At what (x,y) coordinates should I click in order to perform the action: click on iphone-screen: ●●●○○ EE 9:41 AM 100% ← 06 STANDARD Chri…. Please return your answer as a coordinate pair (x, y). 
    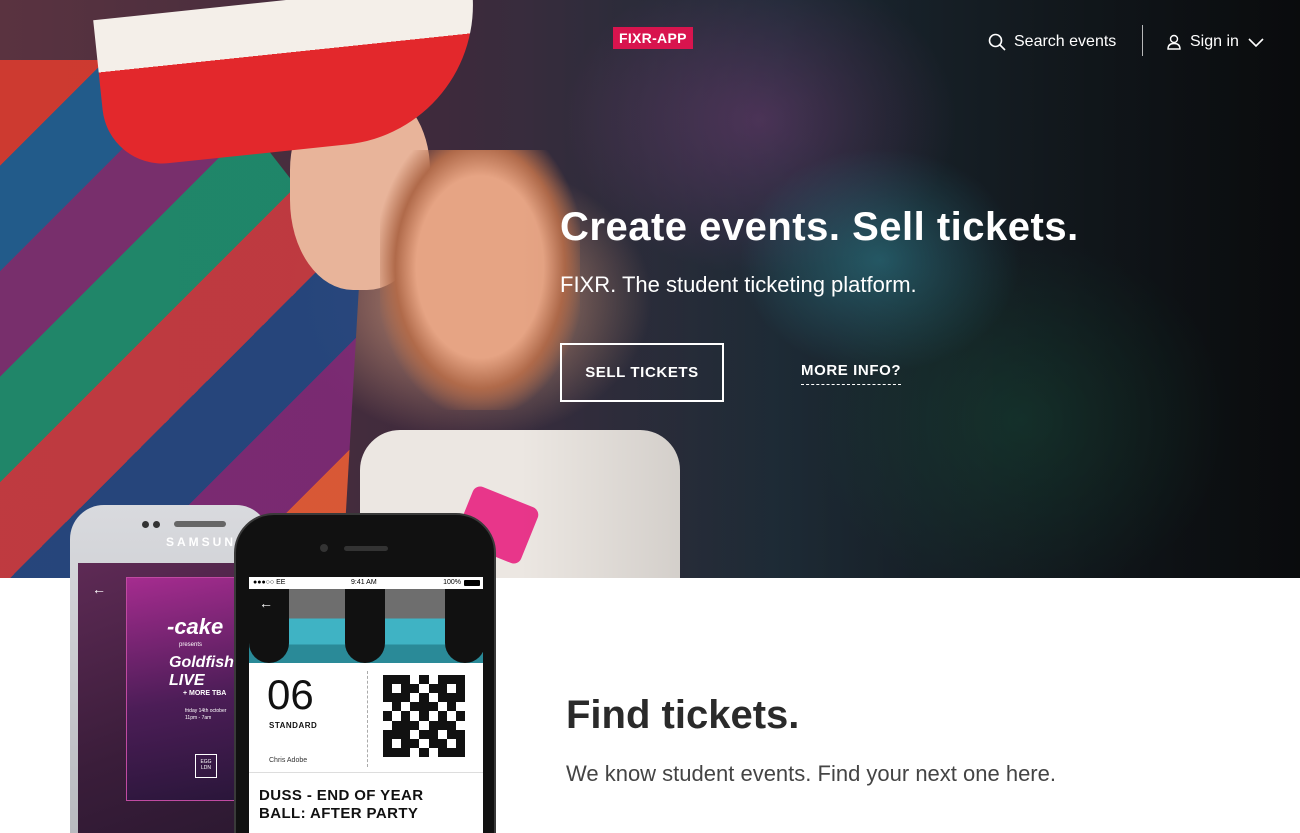
    Looking at the image, I should click on (366, 705).